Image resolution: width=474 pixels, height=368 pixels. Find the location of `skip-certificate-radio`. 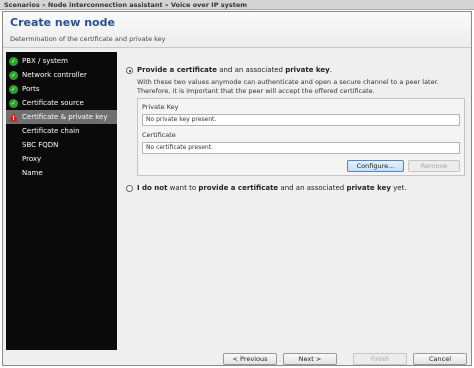

skip-certificate-radio is located at coordinates (129, 188).